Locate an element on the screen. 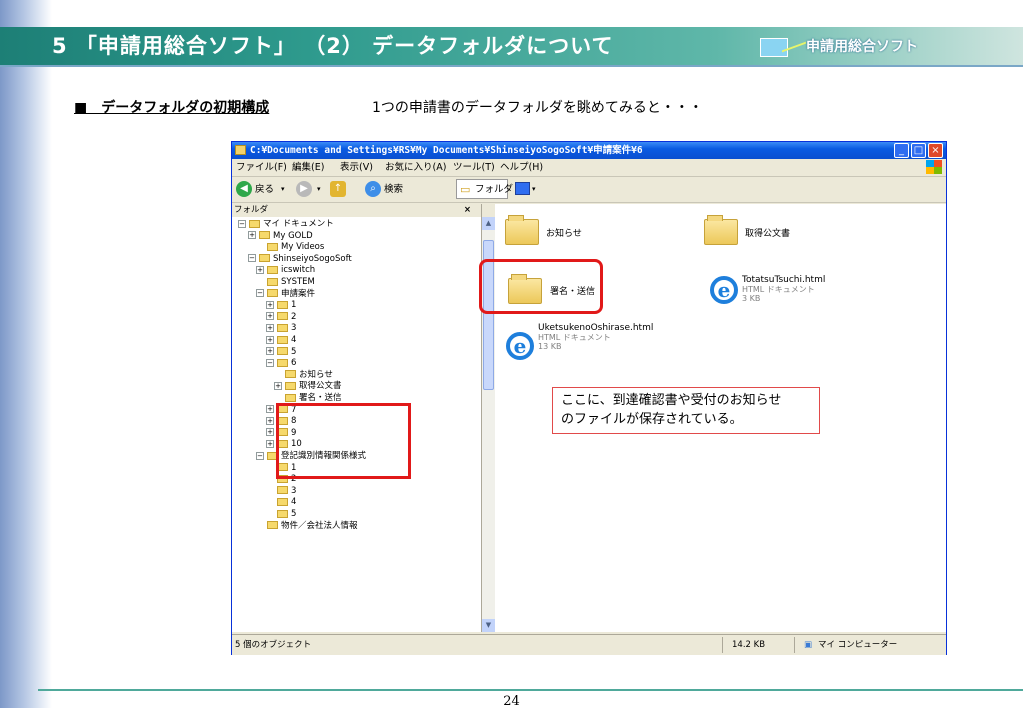  menu-view: 表示(V) is located at coordinates (356, 167).